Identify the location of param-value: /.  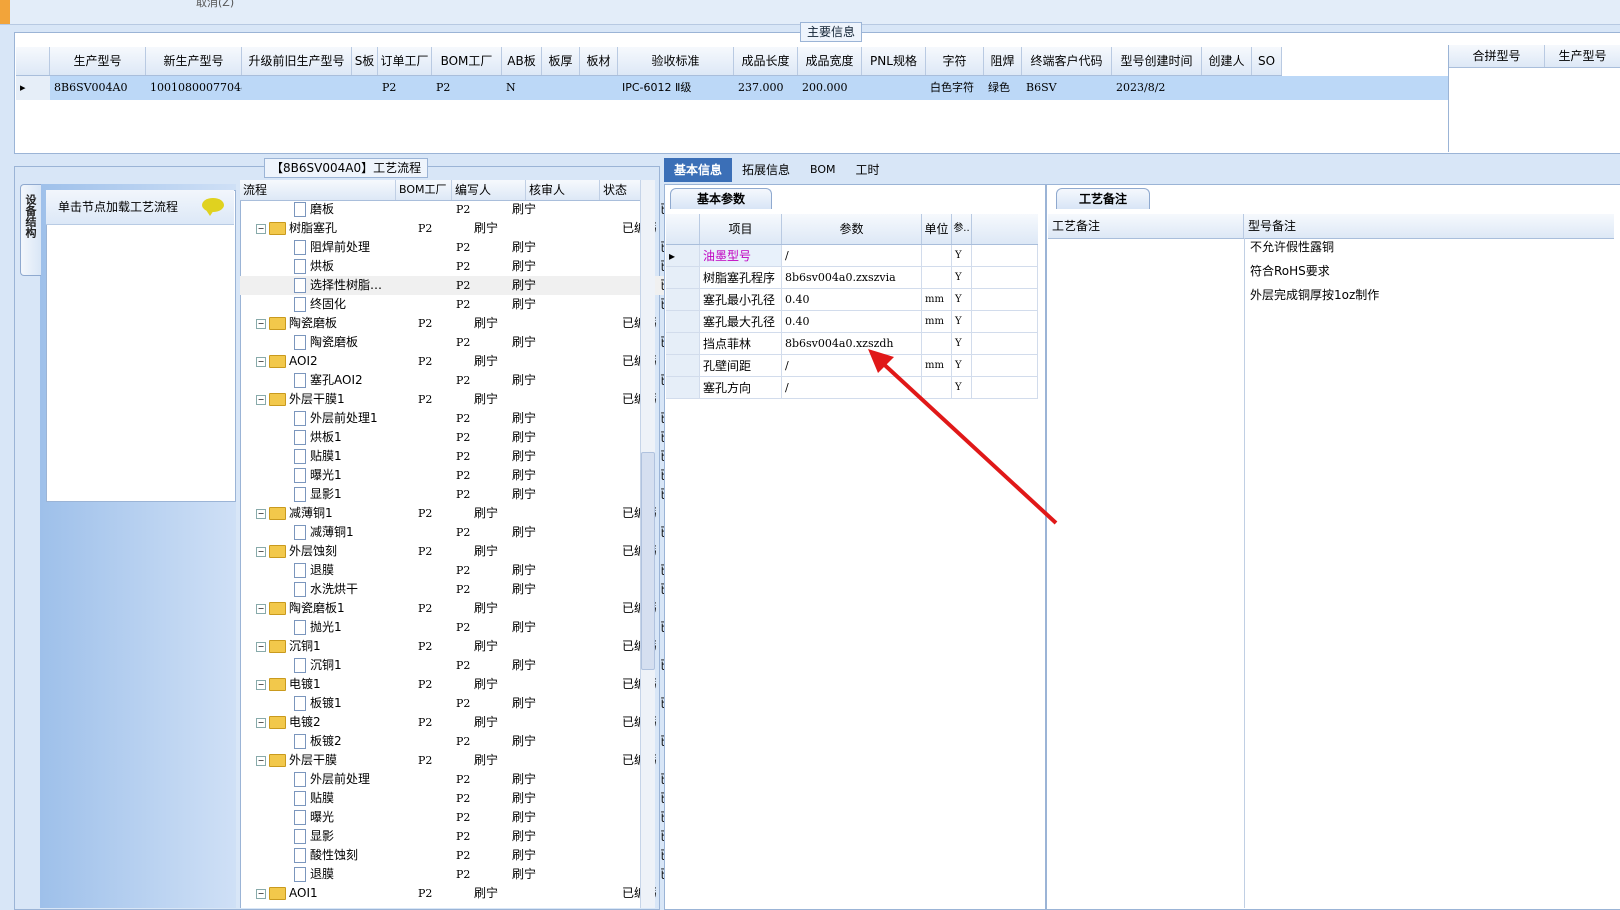
(852, 256).